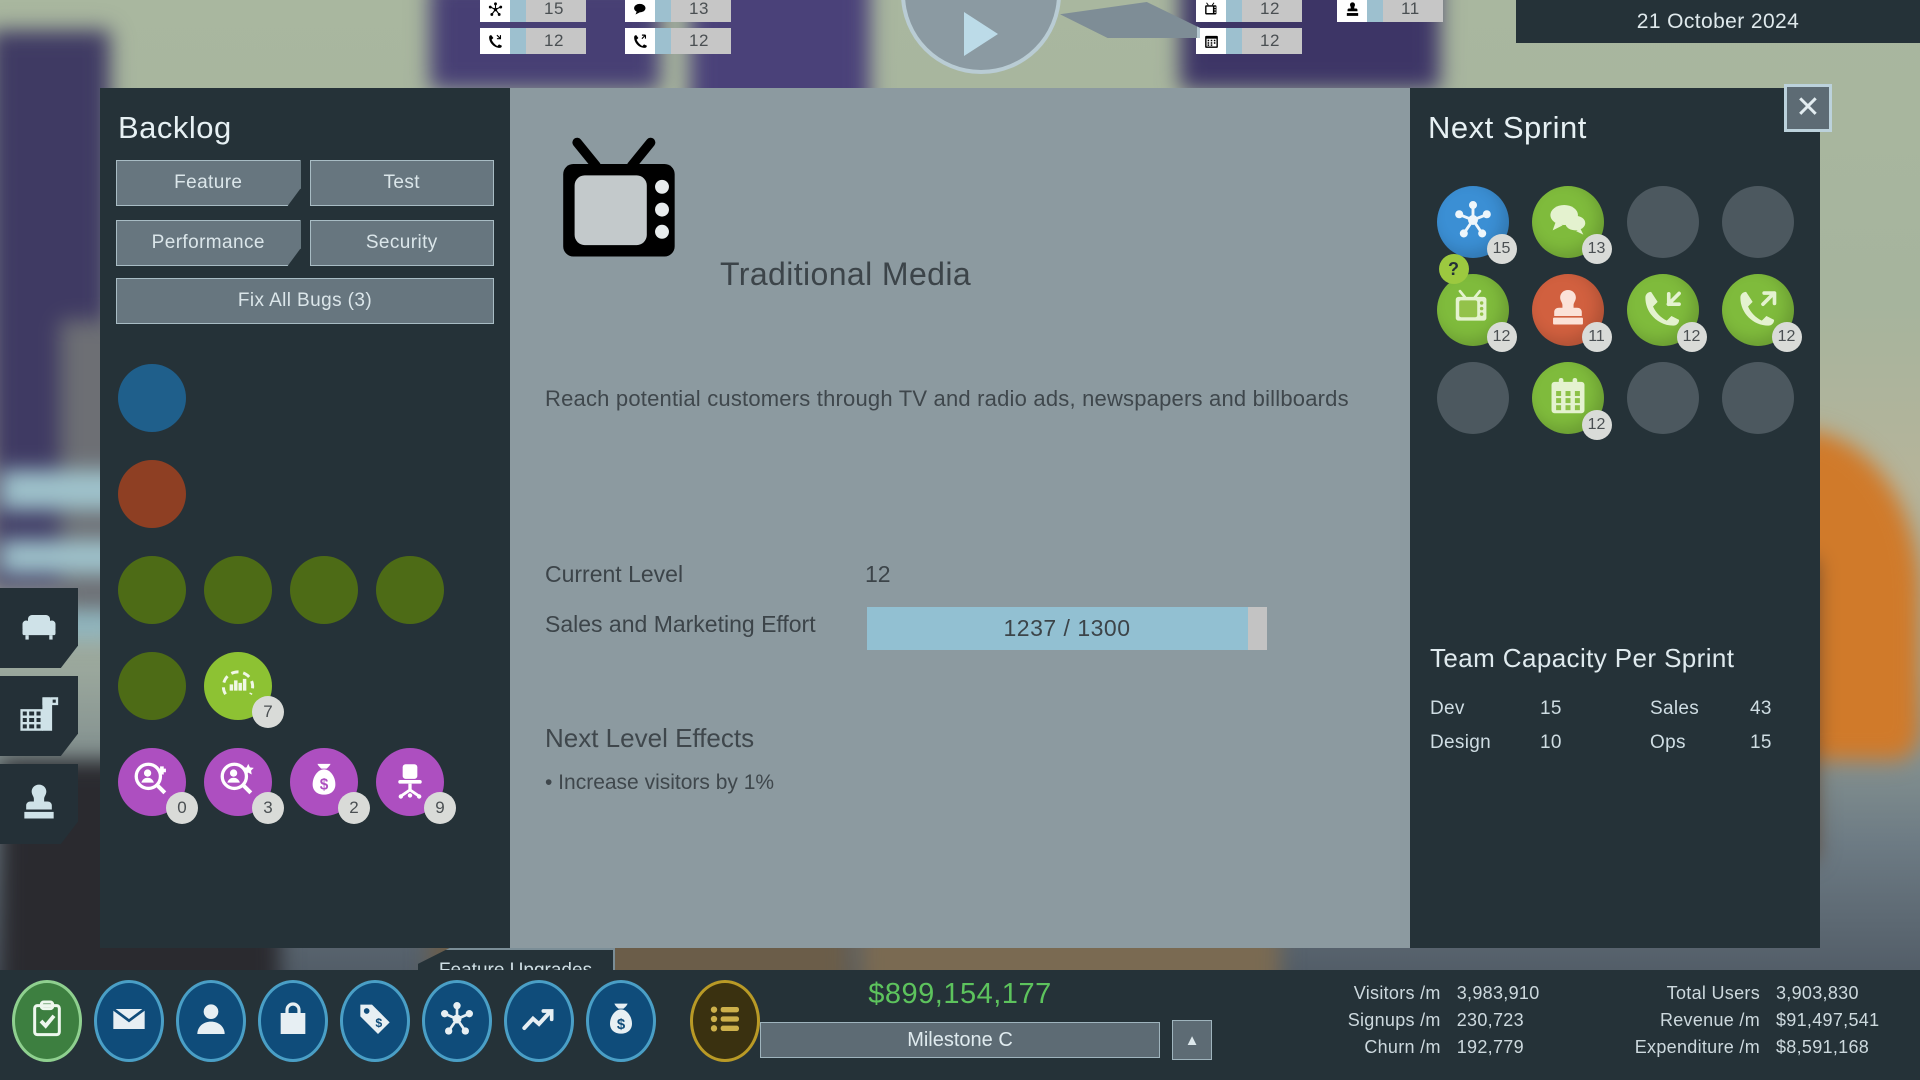 This screenshot has width=1920, height=1080. Describe the element at coordinates (1462, 993) in the screenshot. I see `metric-row: Visitors /m 3,983,910` at that location.